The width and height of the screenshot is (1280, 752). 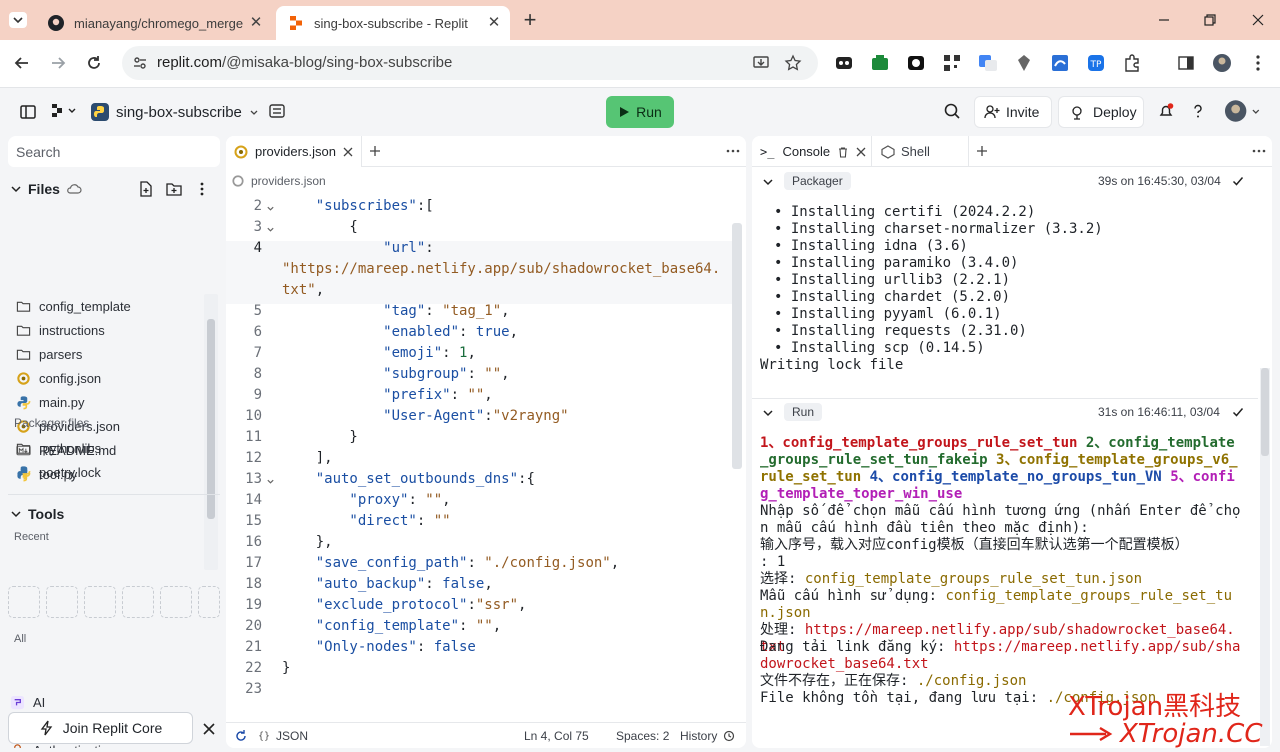 What do you see at coordinates (28, 112) in the screenshot?
I see `sidebar-toggle-icon` at bounding box center [28, 112].